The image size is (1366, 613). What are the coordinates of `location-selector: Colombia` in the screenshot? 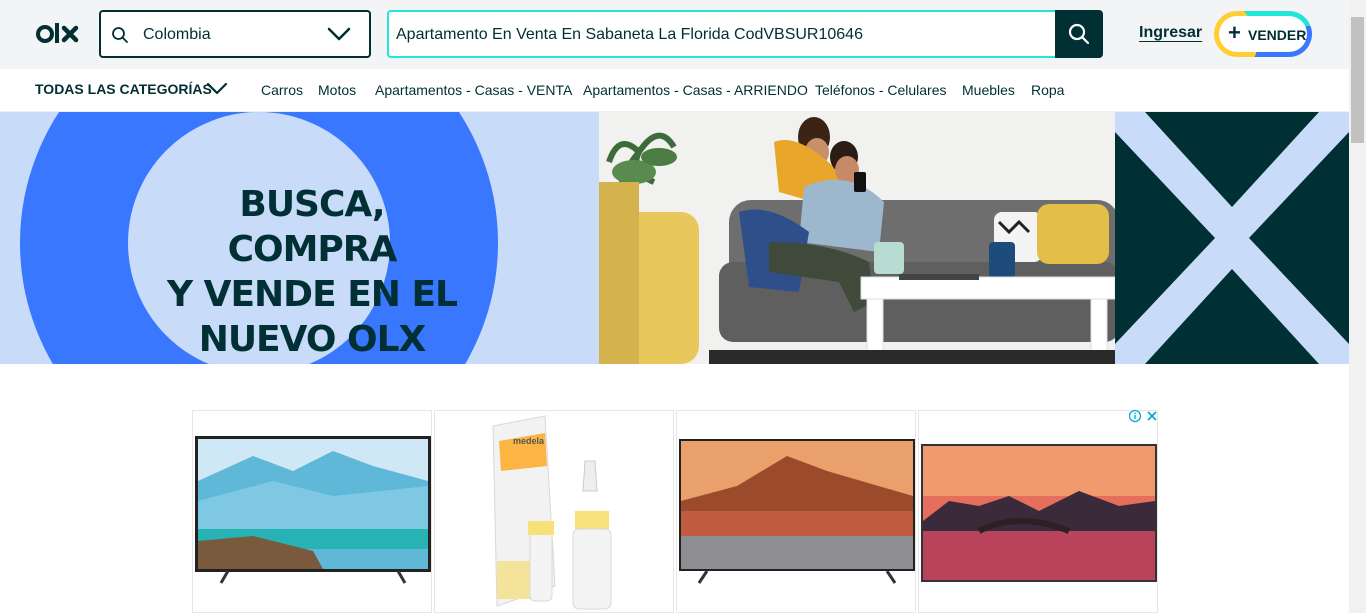 It's located at (235, 34).